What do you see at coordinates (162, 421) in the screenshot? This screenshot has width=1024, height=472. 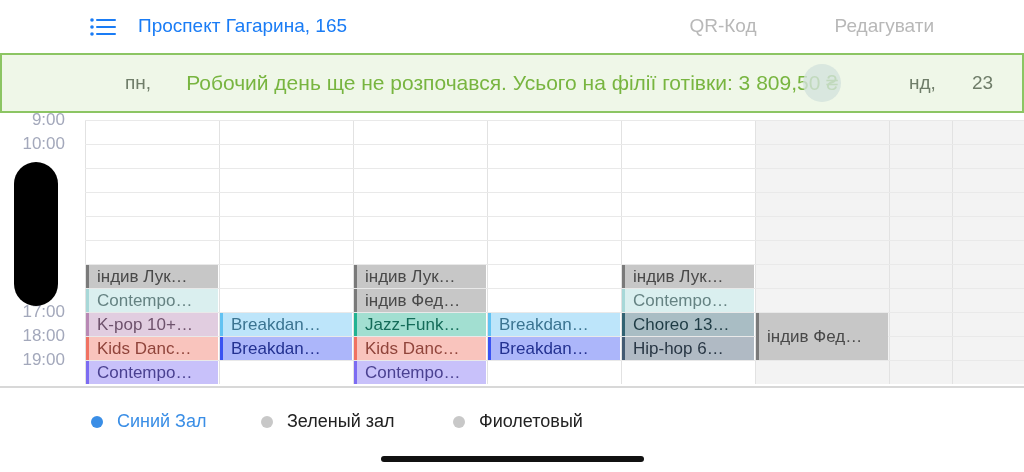 I see `hall-label: Синий Зал` at bounding box center [162, 421].